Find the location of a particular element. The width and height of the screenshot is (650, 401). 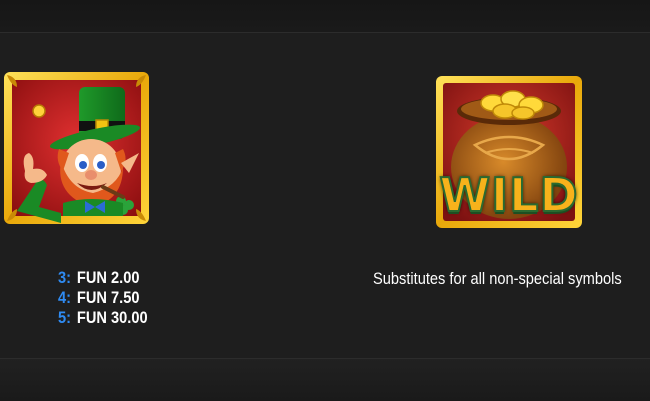

payout-row: 5: FUN 30.00 is located at coordinates (103, 318).